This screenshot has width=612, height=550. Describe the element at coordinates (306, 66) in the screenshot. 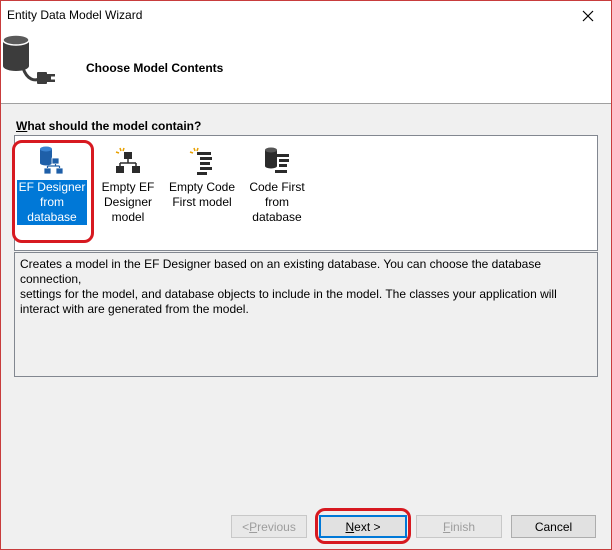

I see `wizard-header: Choose Model Contents` at that location.